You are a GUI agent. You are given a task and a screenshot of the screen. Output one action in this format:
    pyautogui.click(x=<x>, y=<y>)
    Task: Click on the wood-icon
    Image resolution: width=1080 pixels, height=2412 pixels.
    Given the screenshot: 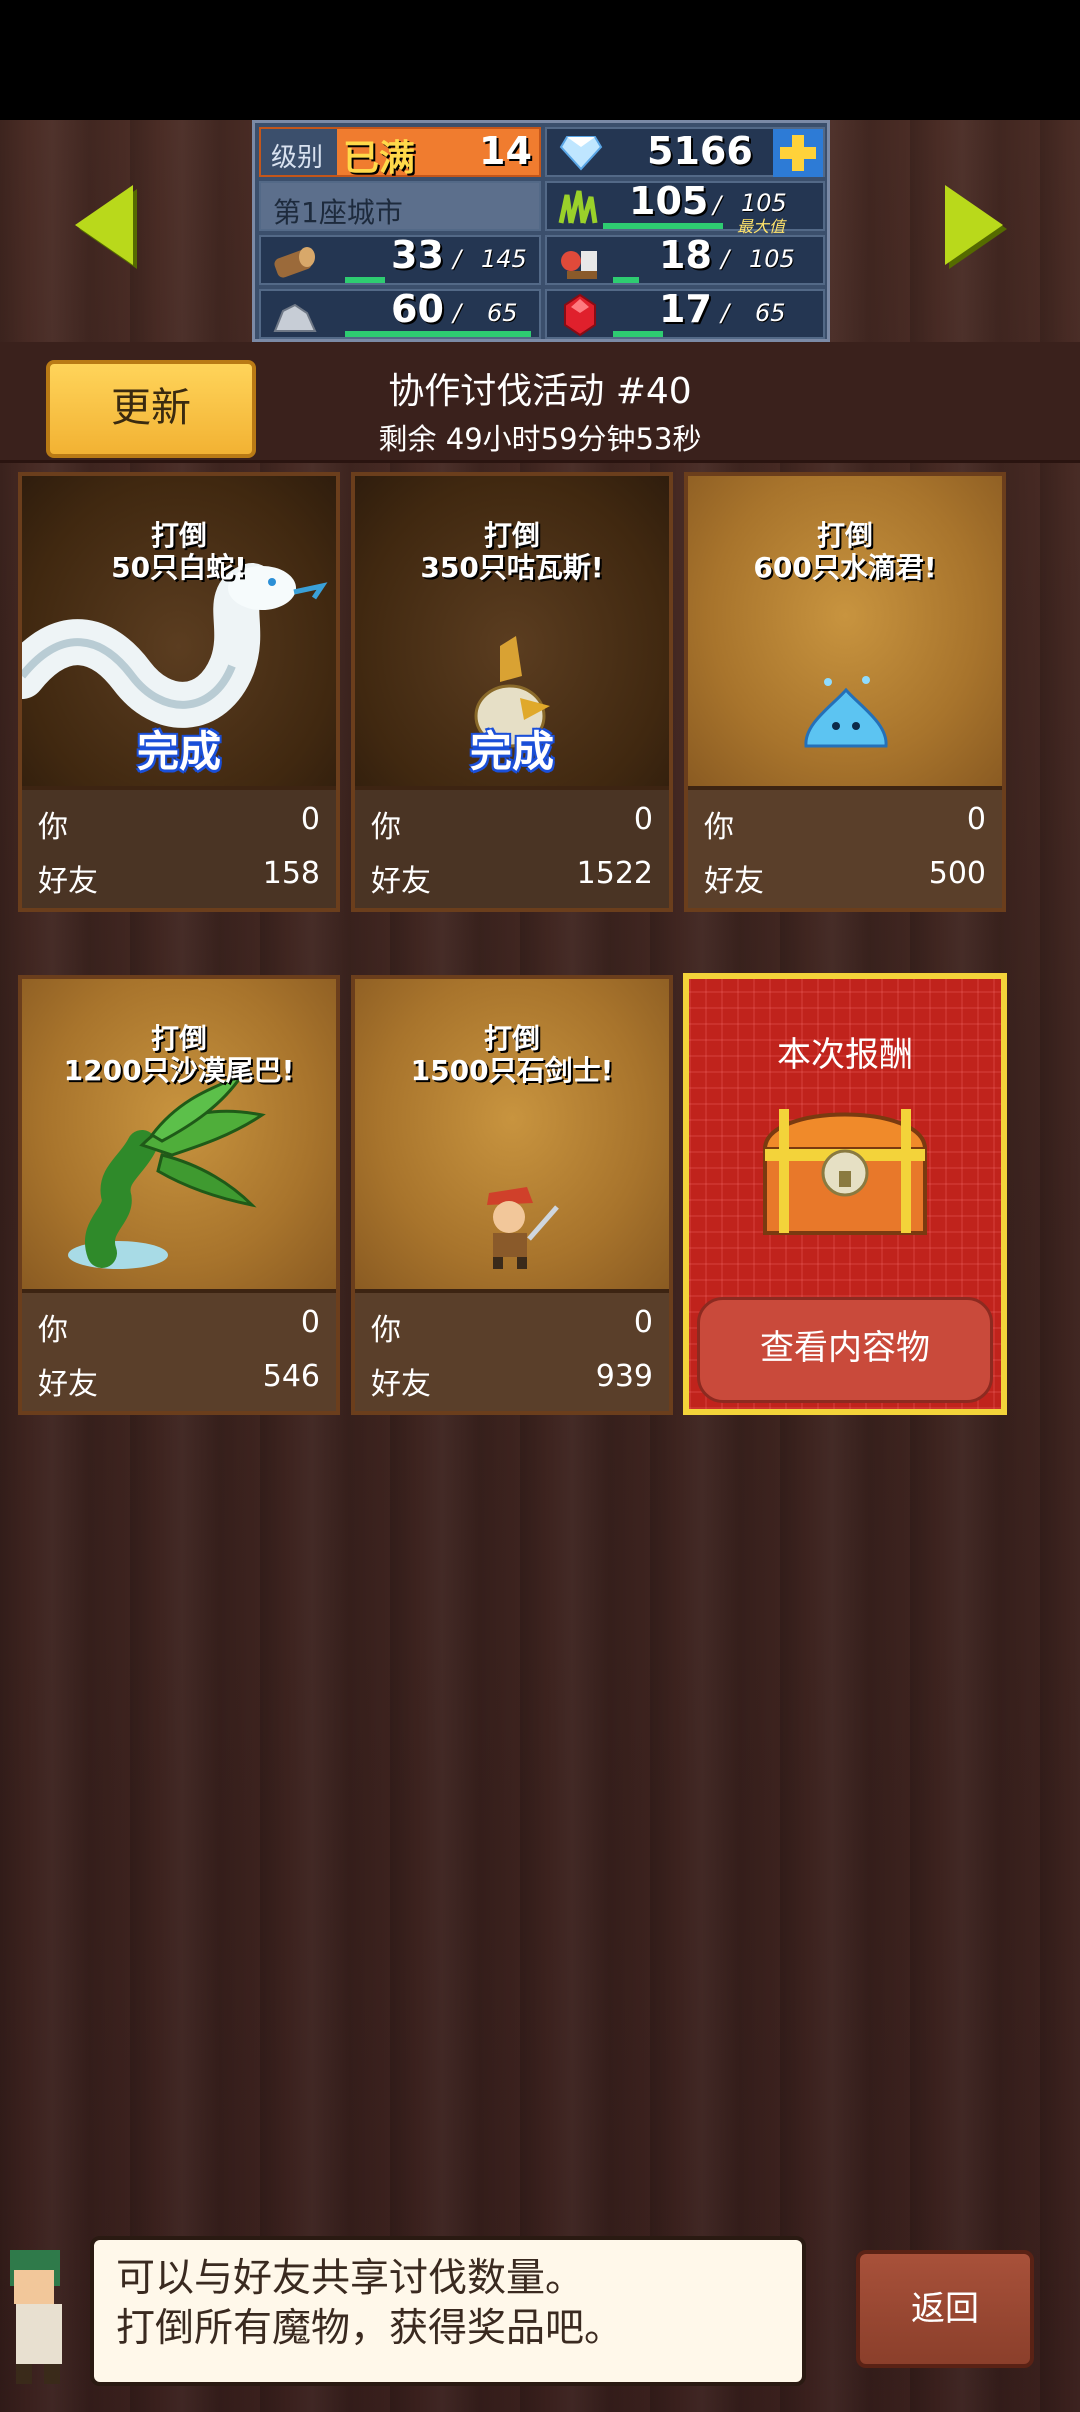 What is the action you would take?
    pyautogui.click(x=294, y=262)
    